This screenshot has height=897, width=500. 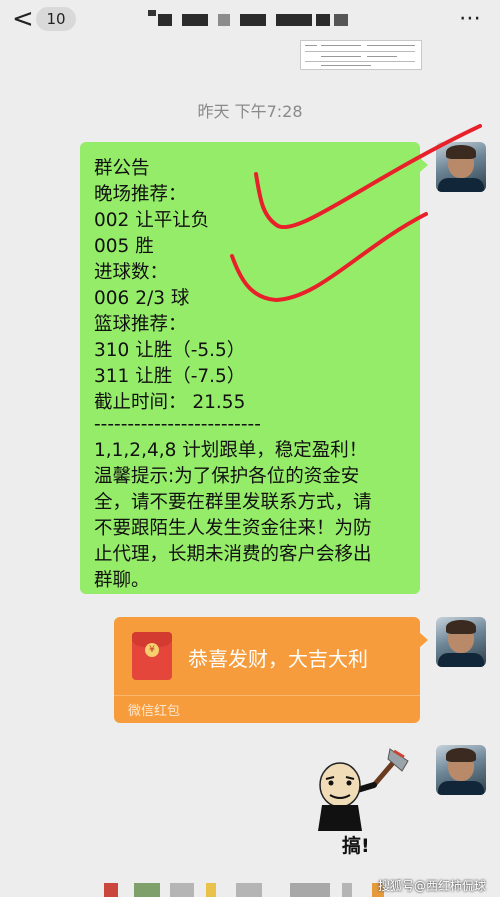 I want to click on back-button: < 10, so click(x=44, y=19).